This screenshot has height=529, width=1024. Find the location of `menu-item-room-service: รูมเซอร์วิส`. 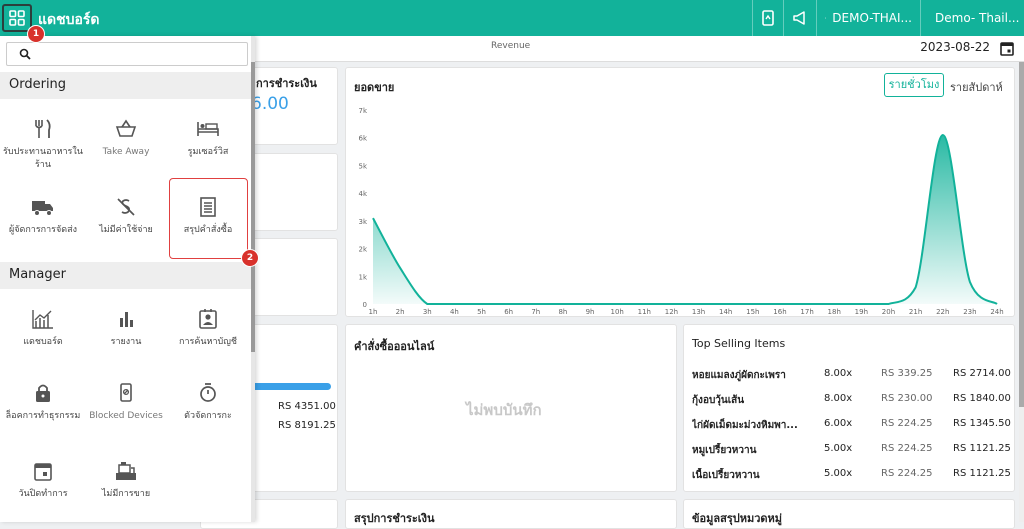

menu-item-room-service: รูมเซอร์วิส is located at coordinates (208, 138).